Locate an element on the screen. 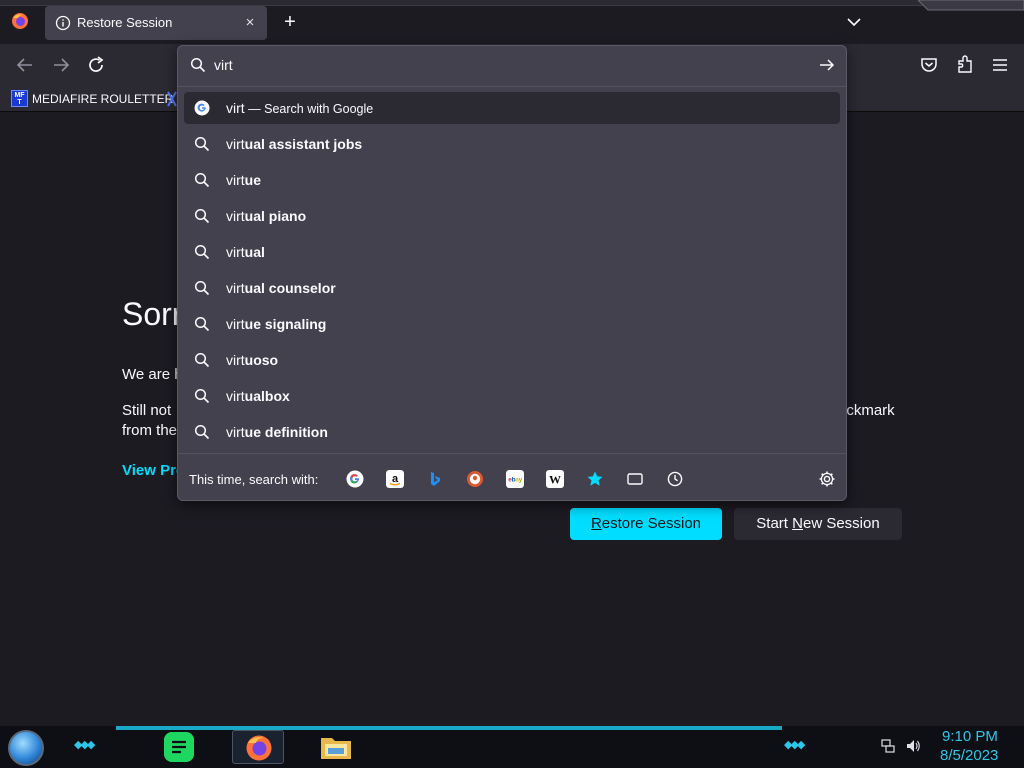 This screenshot has height=768, width=1024. suggestion-row: virtual counselor is located at coordinates (512, 288).